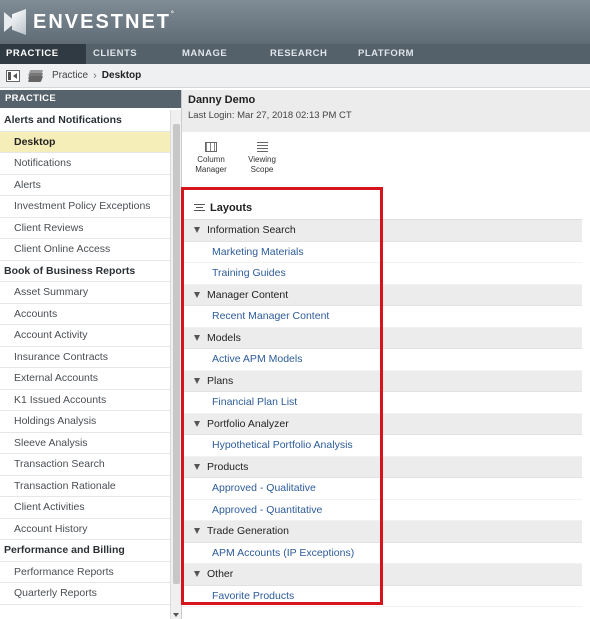 The width and height of the screenshot is (590, 619). What do you see at coordinates (43, 54) in the screenshot?
I see `tab-practice: PRACTICE` at bounding box center [43, 54].